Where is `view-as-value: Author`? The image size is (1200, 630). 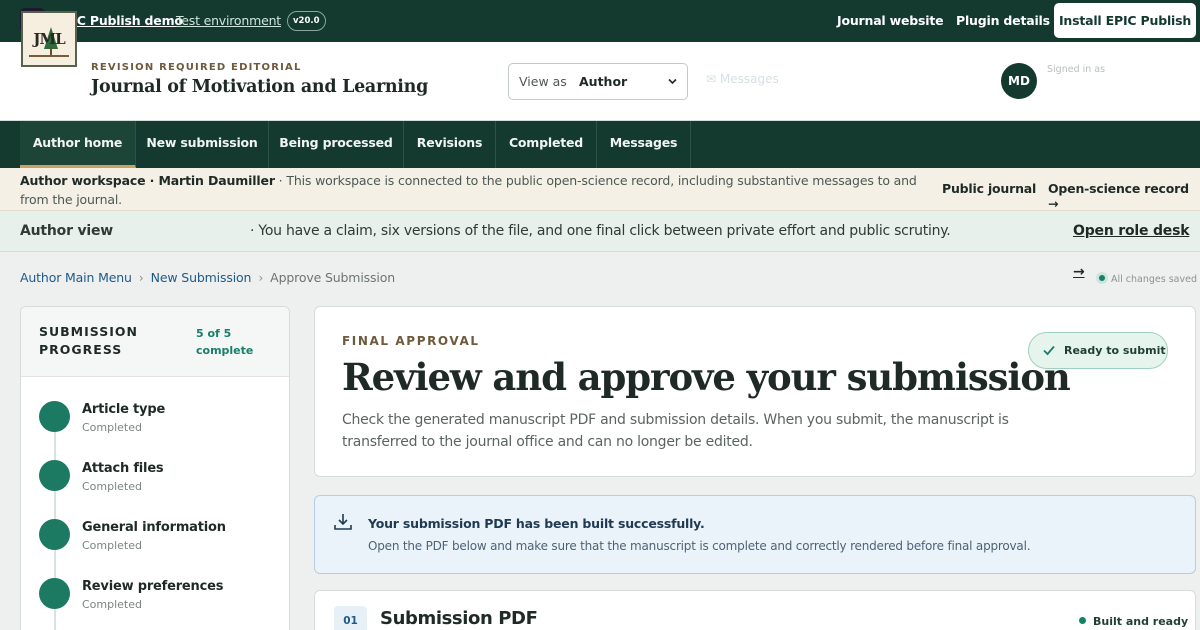 view-as-value: Author is located at coordinates (603, 81).